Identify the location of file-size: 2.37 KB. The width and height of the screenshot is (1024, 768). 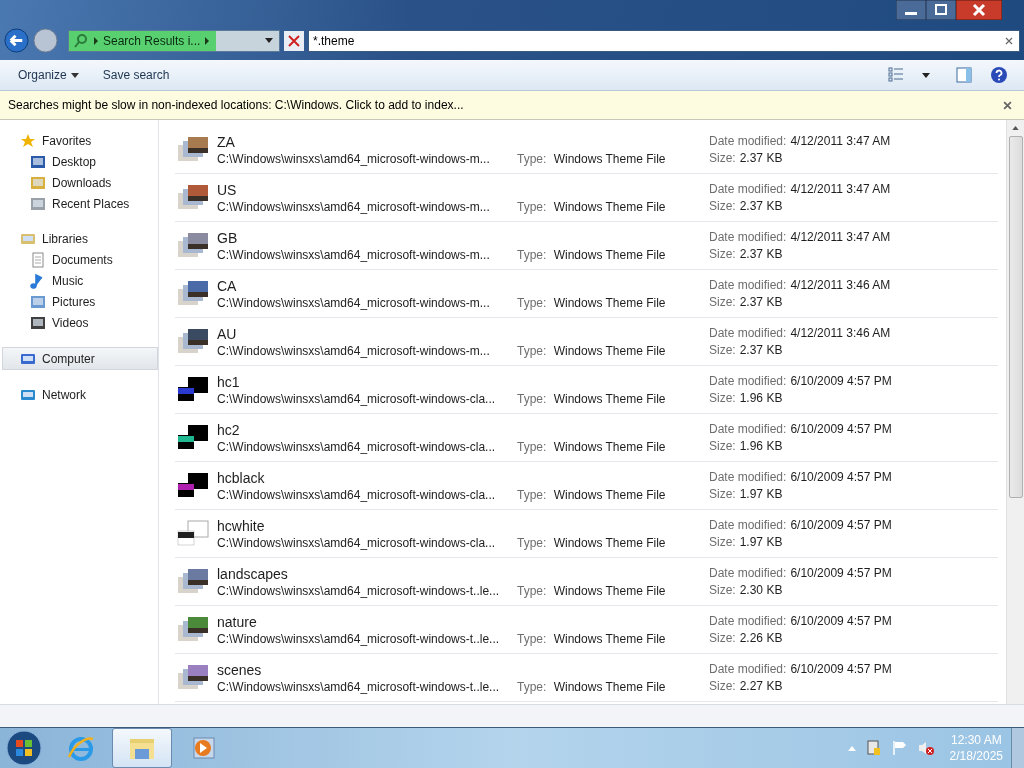
(761, 302).